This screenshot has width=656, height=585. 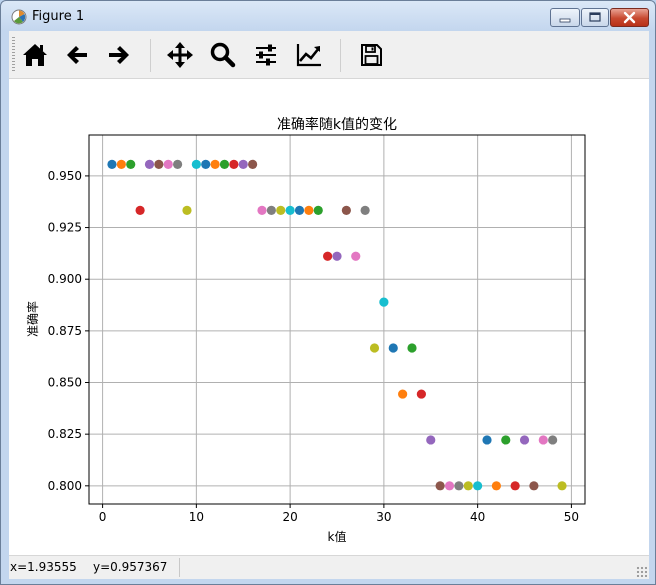 I want to click on arrow-right-icon, so click(x=119, y=55).